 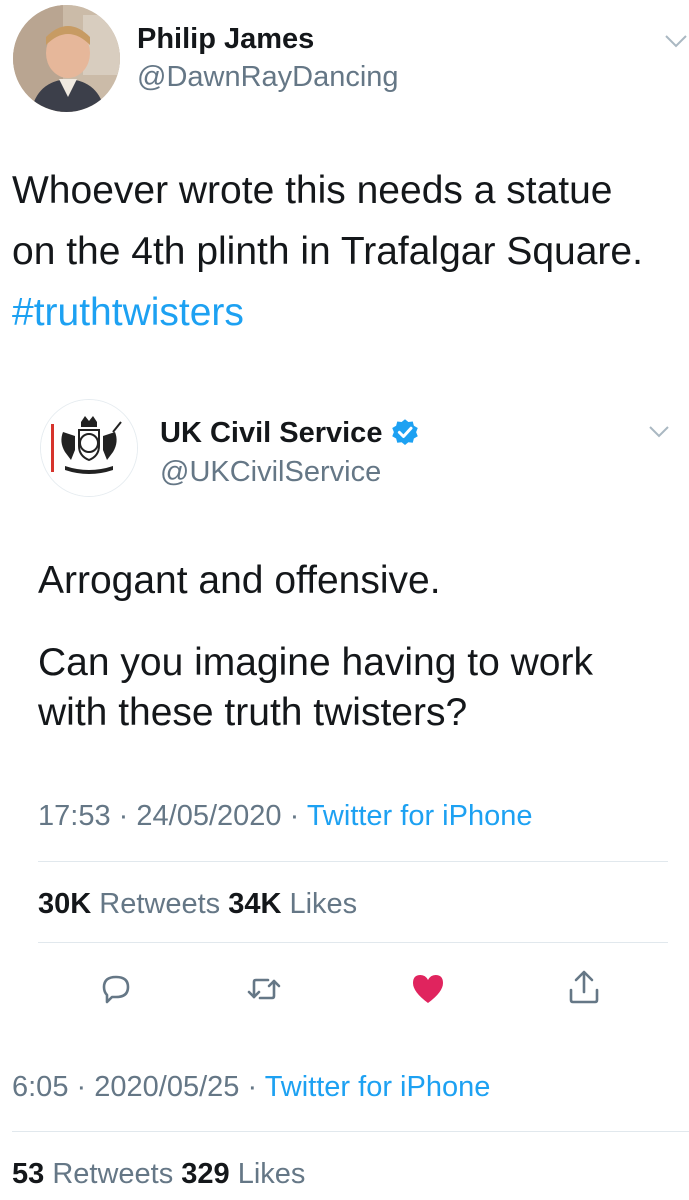 What do you see at coordinates (285, 816) in the screenshot?
I see `quoted-timestamp: 17:53 · 24/05/2020 · Twitter for iPhone` at bounding box center [285, 816].